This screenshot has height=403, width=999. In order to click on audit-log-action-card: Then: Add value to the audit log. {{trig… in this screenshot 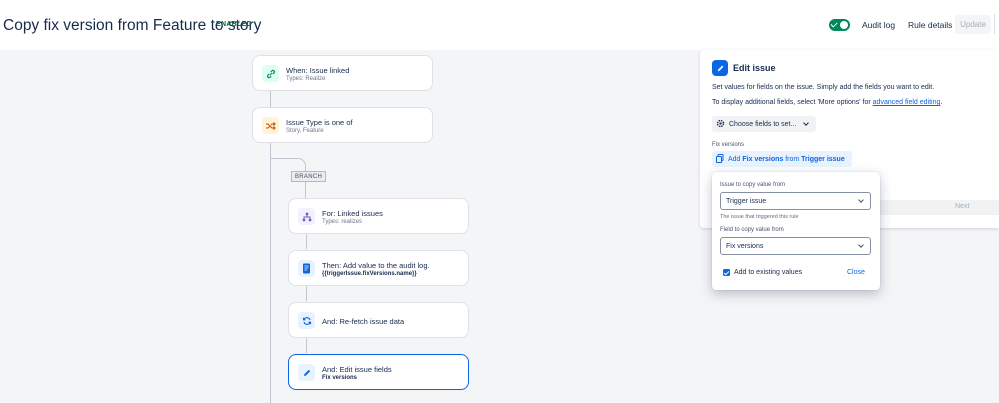, I will do `click(378, 268)`.